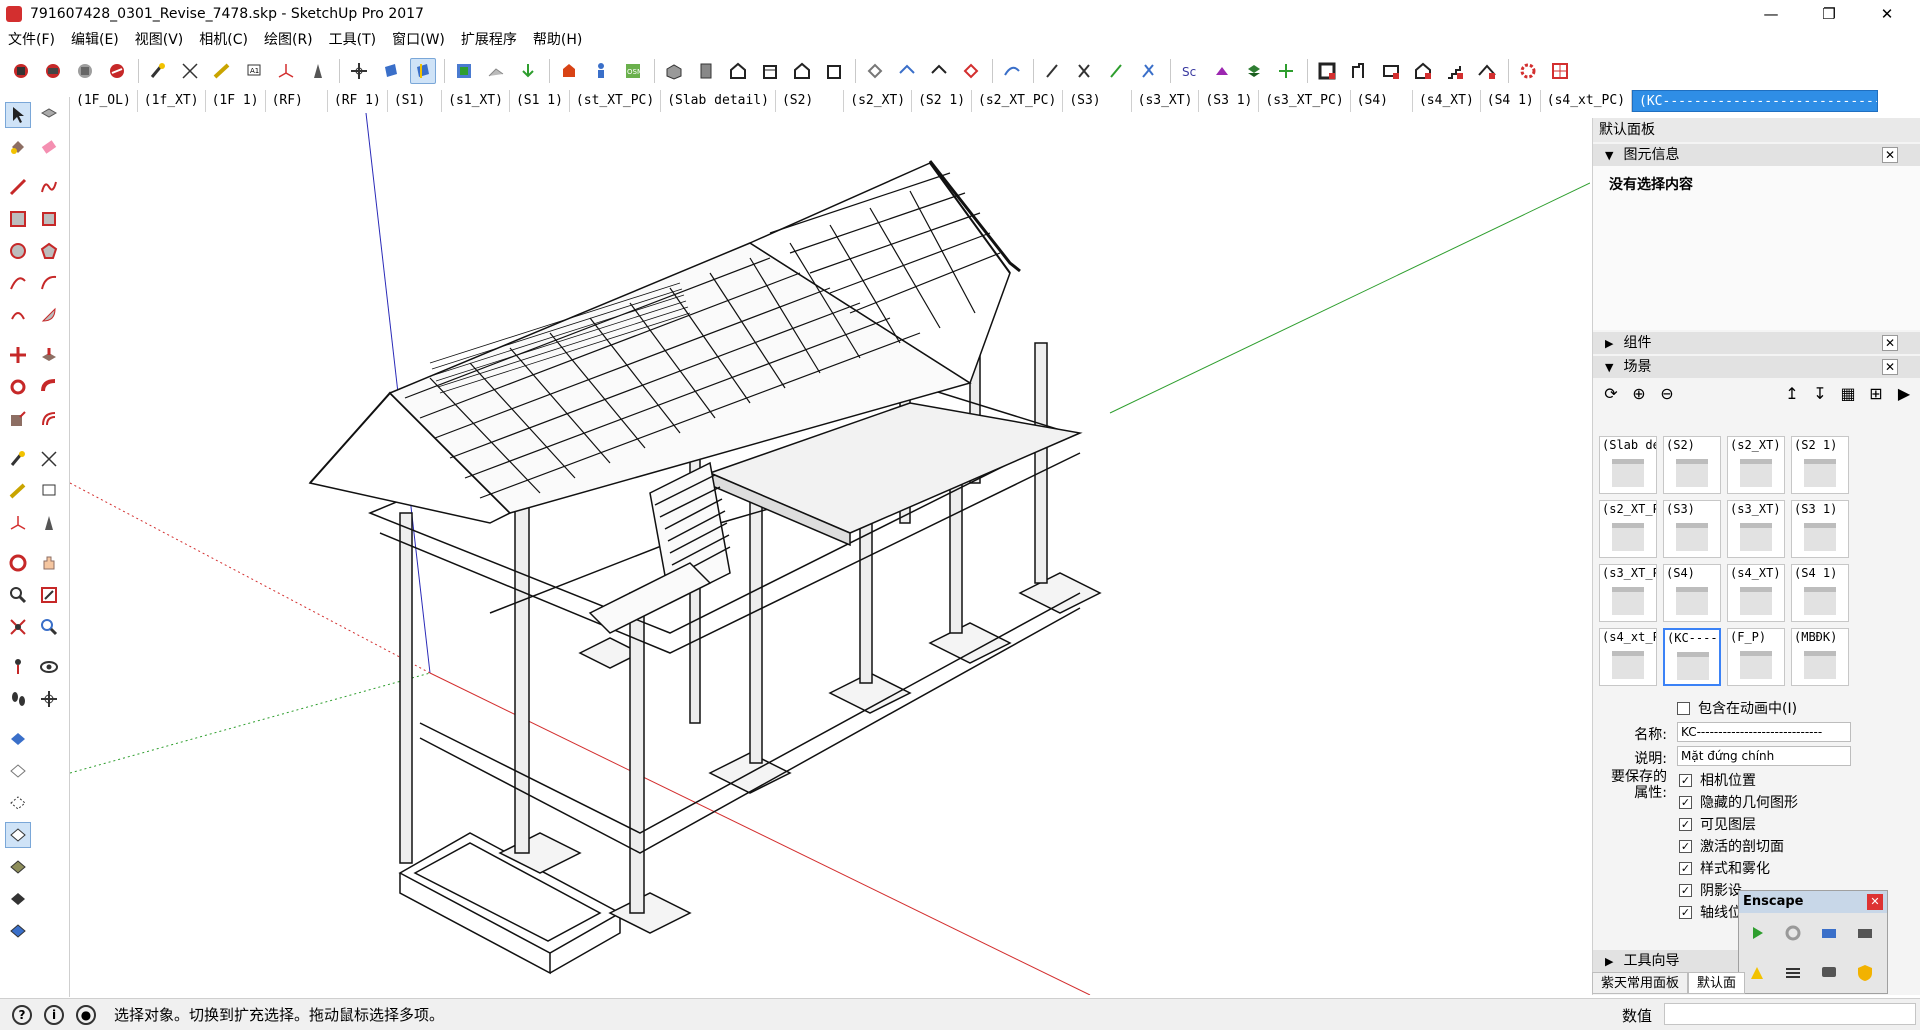  What do you see at coordinates (489, 40) in the screenshot?
I see `menu-extensions: 扩展程序` at bounding box center [489, 40].